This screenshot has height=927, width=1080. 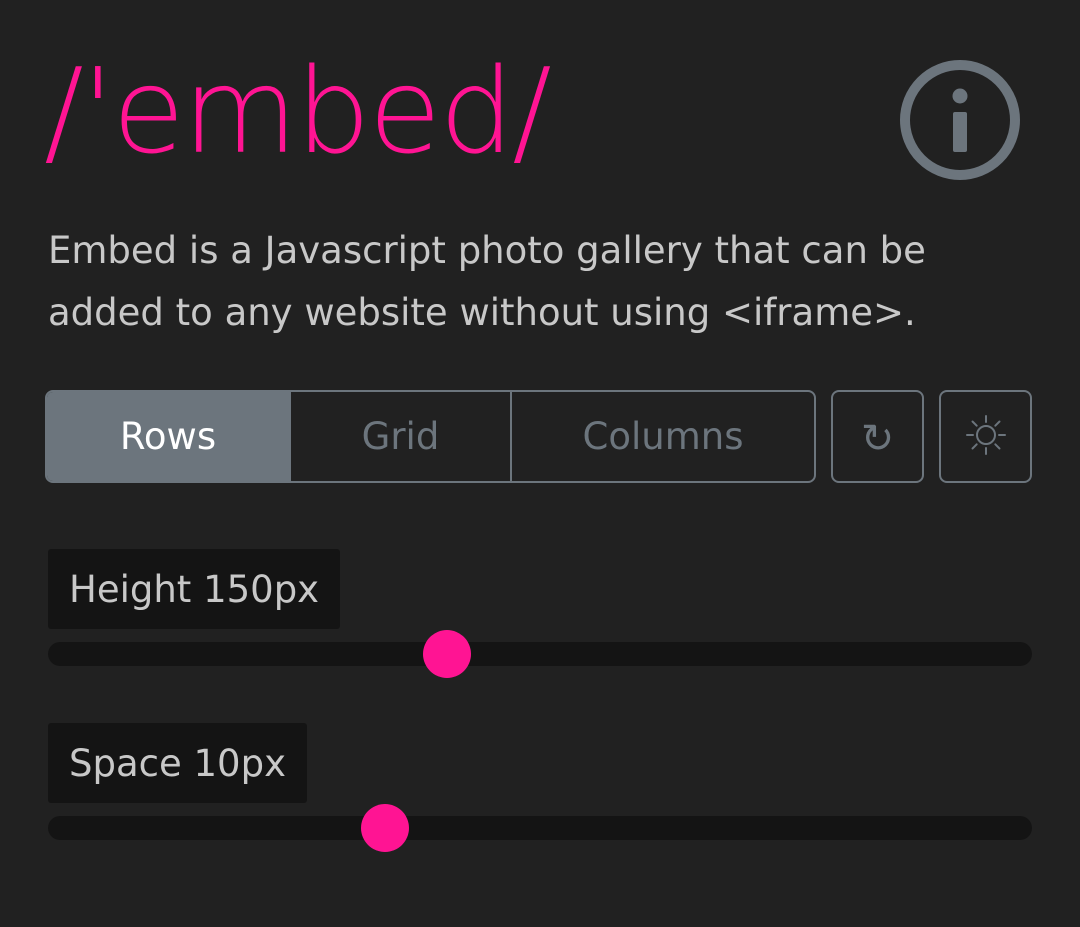 What do you see at coordinates (168, 436) in the screenshot?
I see `tab-rows: Rows` at bounding box center [168, 436].